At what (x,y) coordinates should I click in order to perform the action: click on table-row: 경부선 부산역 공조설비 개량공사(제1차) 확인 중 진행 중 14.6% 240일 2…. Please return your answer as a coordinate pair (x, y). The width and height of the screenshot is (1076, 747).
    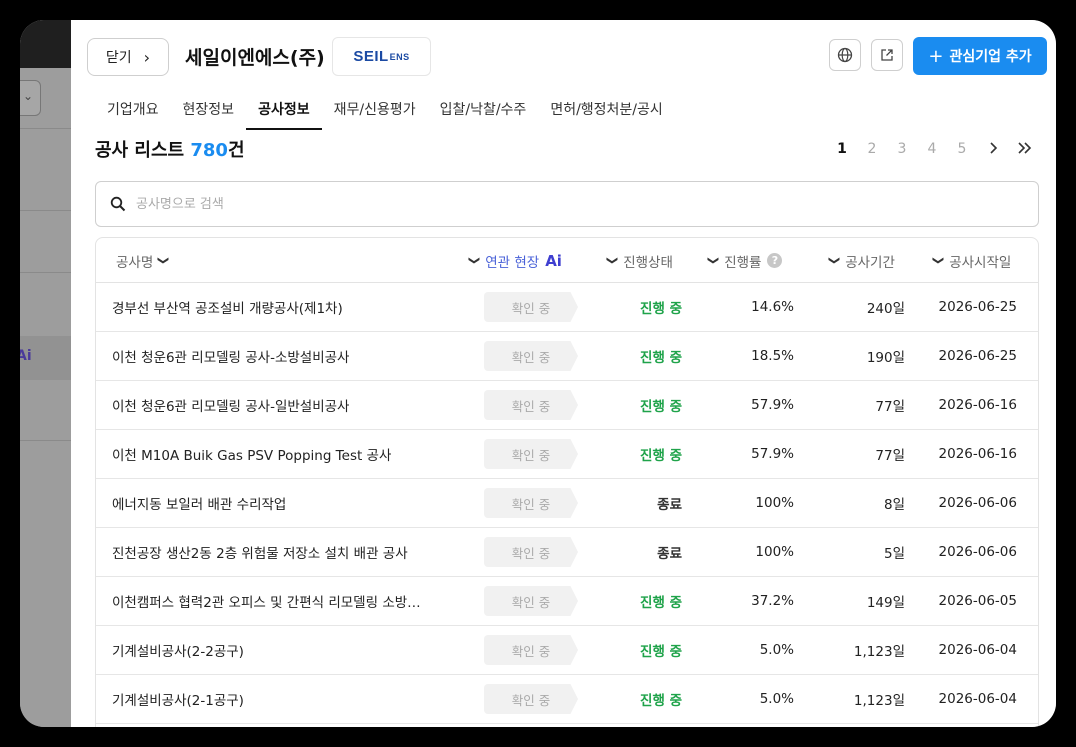
    Looking at the image, I should click on (567, 307).